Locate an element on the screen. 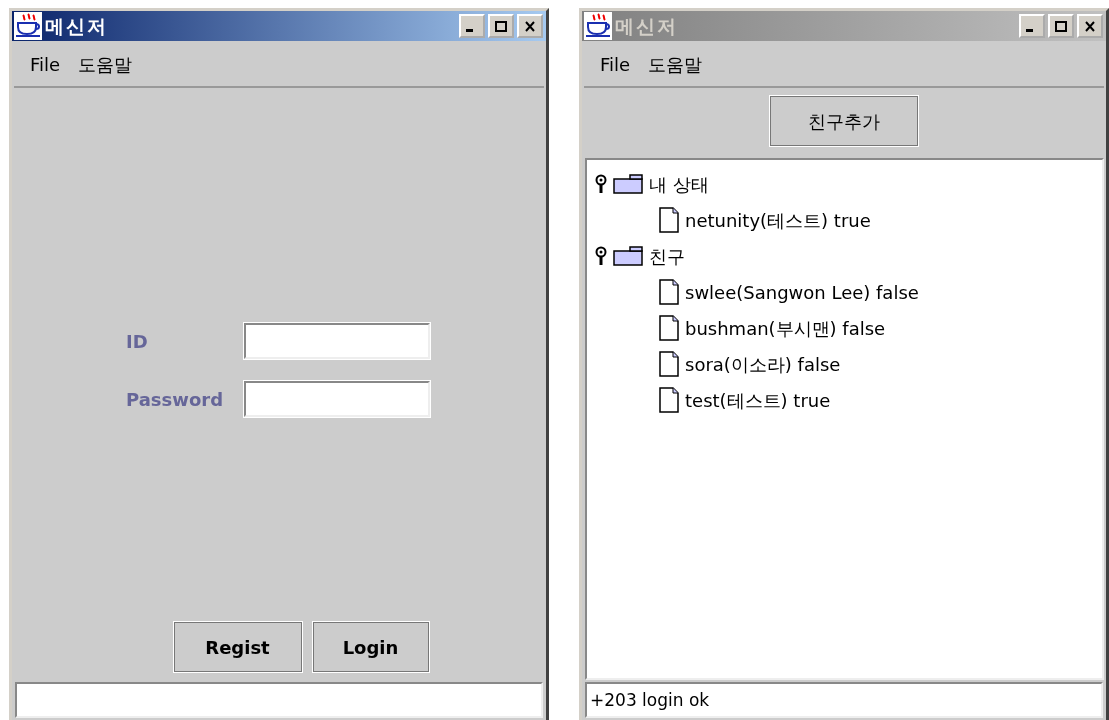 The height and width of the screenshot is (720, 1109). tree-group-label: 내 상태 is located at coordinates (679, 184).